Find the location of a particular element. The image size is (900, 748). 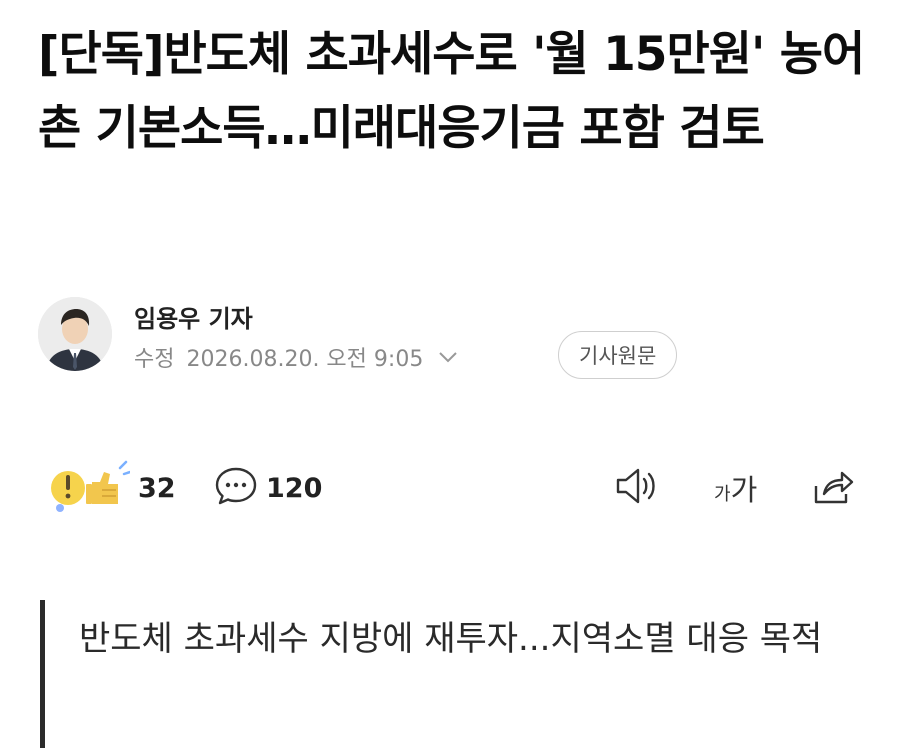

font-size-button: 가 가 is located at coordinates (735, 488).